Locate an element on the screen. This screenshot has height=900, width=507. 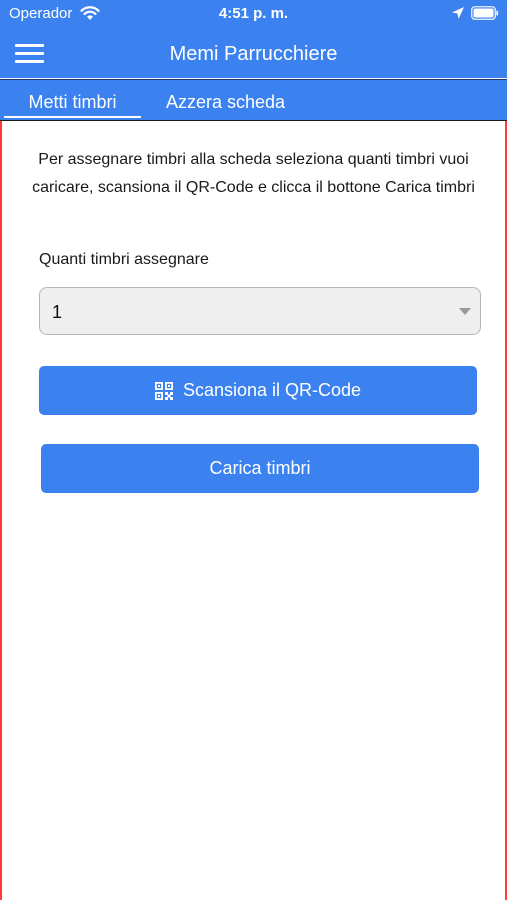
page-title: Memi Parrucchiere is located at coordinates (253, 54).